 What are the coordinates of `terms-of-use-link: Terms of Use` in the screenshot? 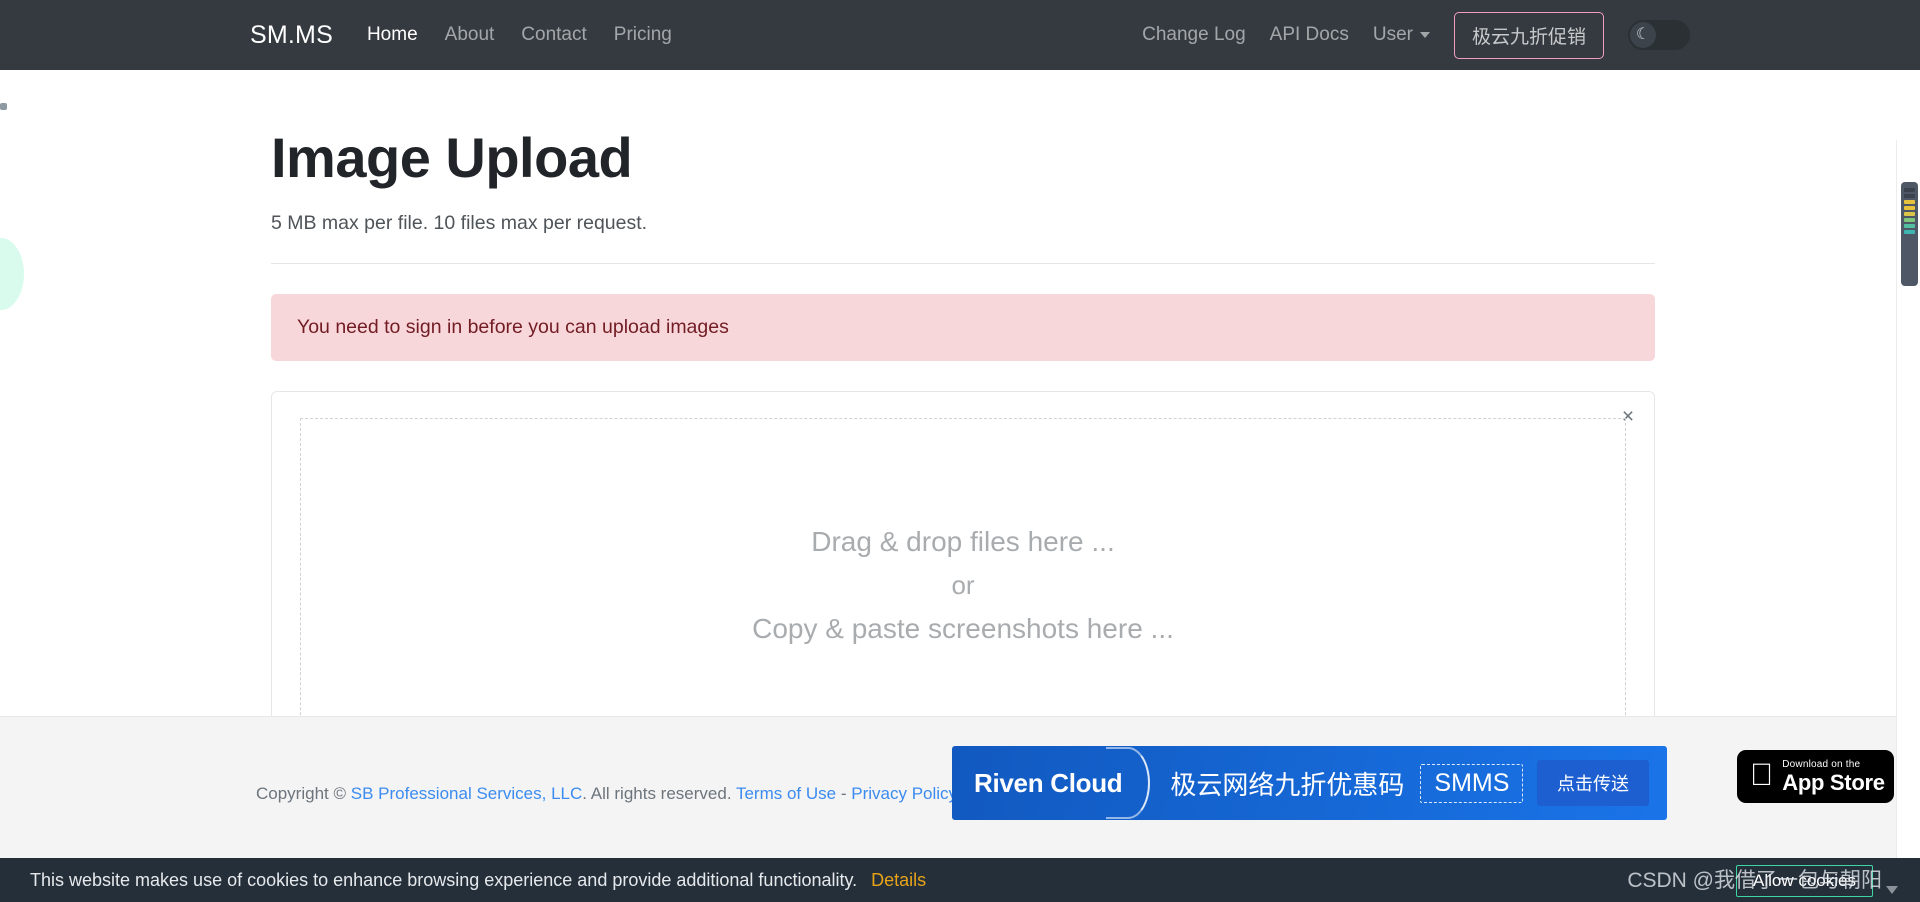 It's located at (786, 793).